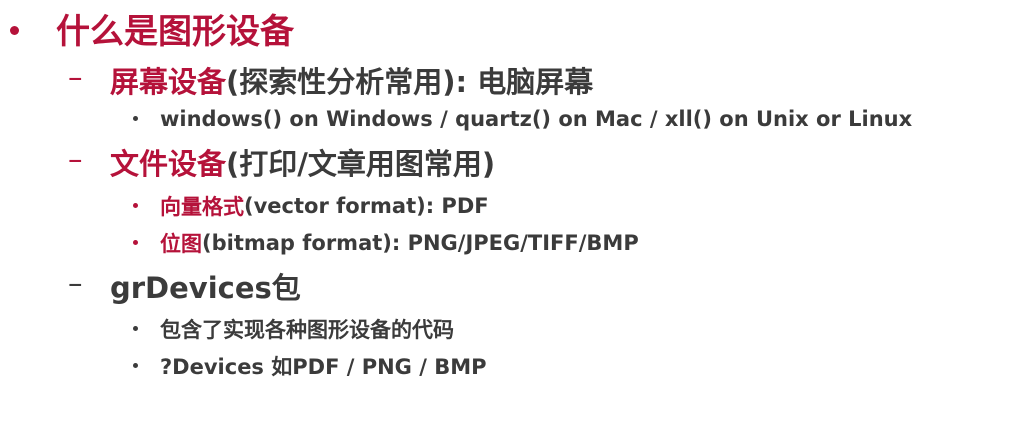 The height and width of the screenshot is (425, 1023). I want to click on section-2-item-2-text: (bitmap format): PNG/JPEG/TIFF/BMP, so click(420, 243).